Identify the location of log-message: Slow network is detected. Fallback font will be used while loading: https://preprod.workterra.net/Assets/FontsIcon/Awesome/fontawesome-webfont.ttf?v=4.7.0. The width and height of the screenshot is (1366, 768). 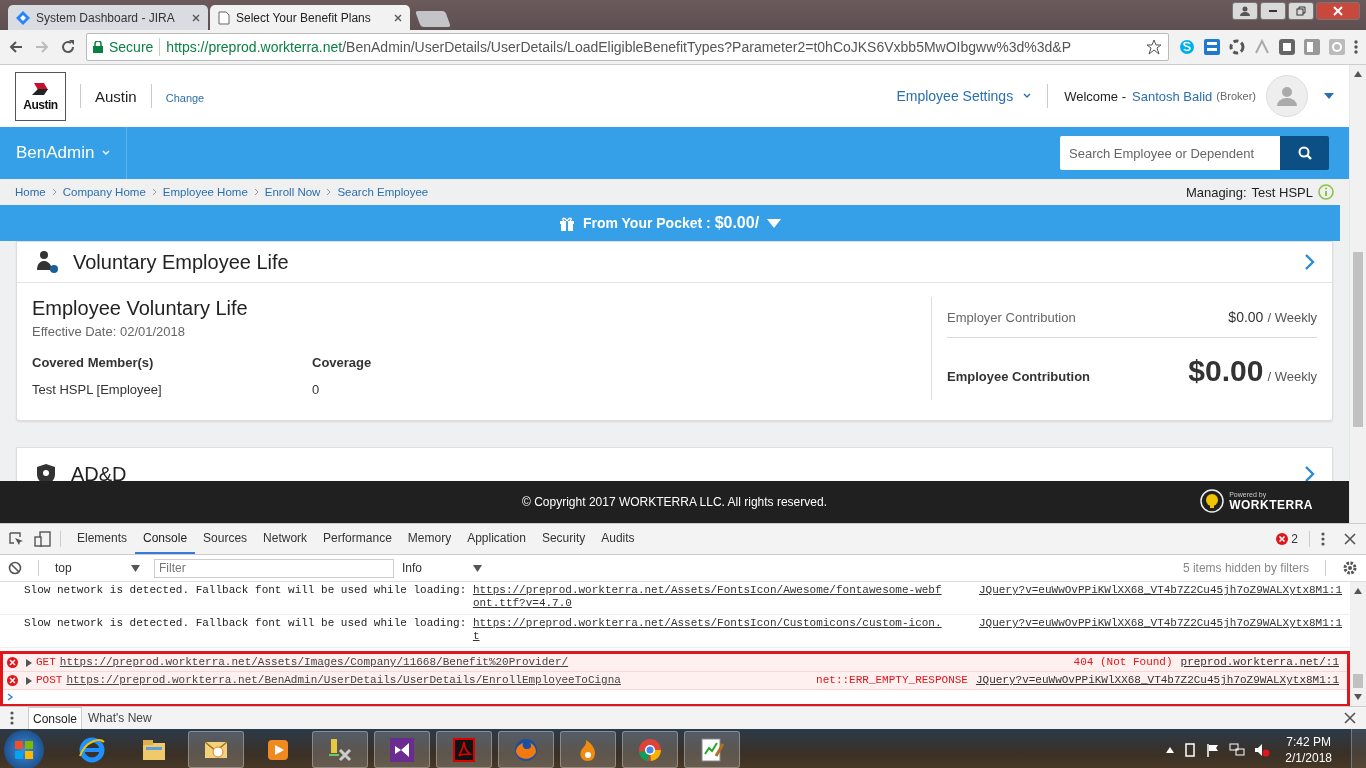
(485, 598).